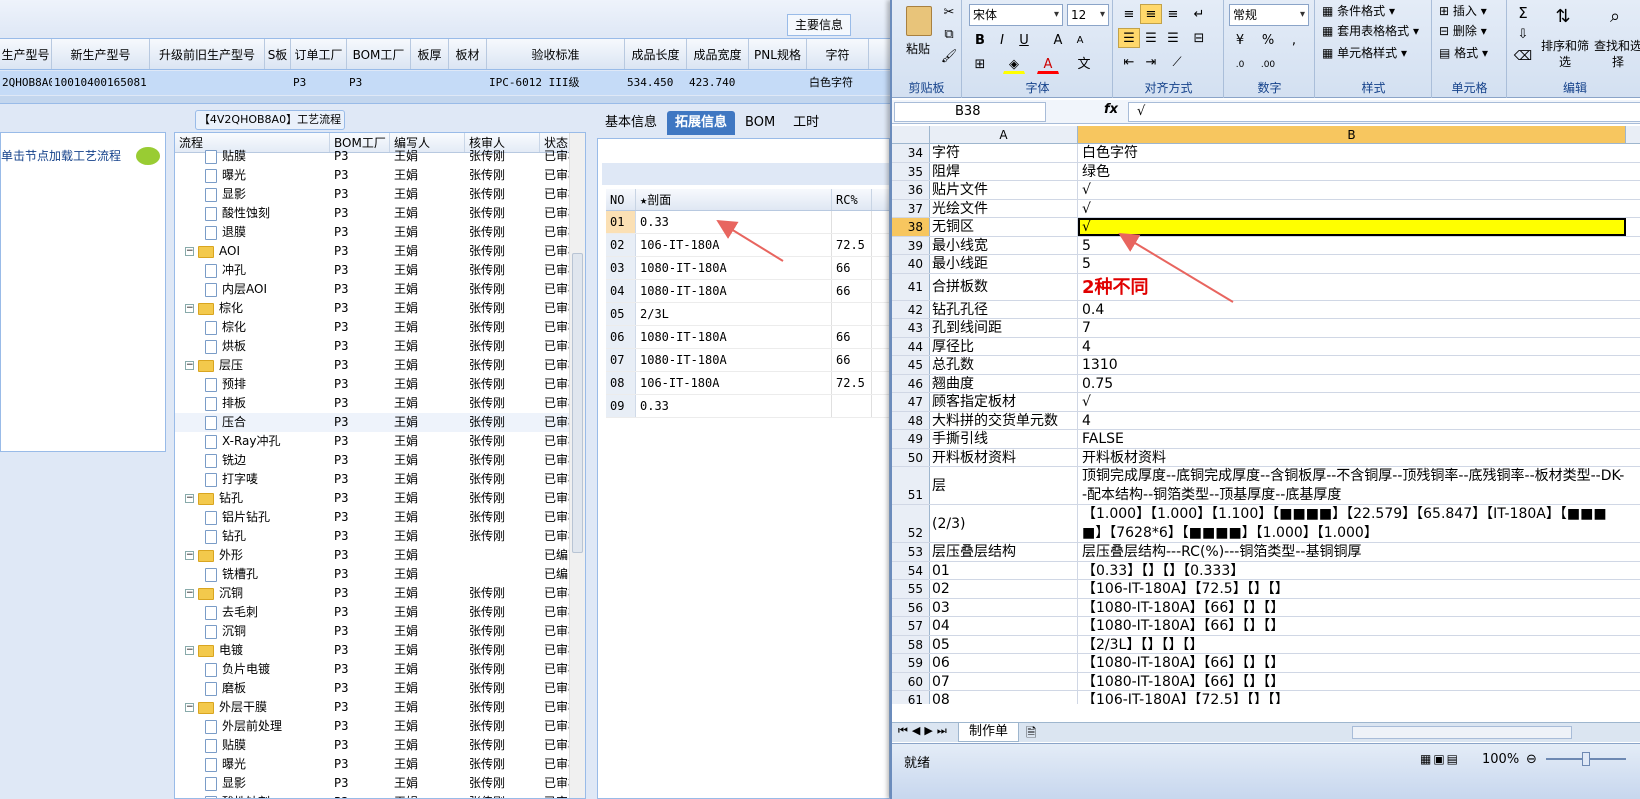 This screenshot has width=1640, height=799. What do you see at coordinates (252, 175) in the screenshot?
I see `tree-node: 曝光` at bounding box center [252, 175].